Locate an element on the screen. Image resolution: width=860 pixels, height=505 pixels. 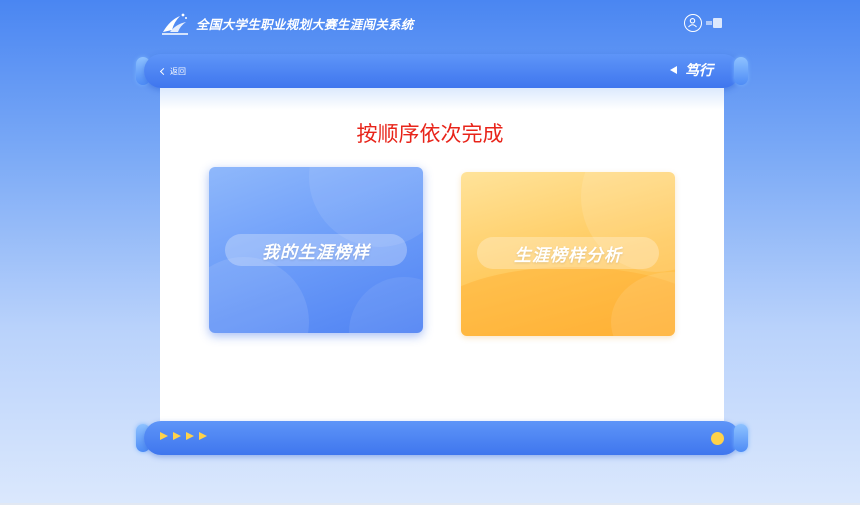
back-label: 返回 is located at coordinates (178, 71).